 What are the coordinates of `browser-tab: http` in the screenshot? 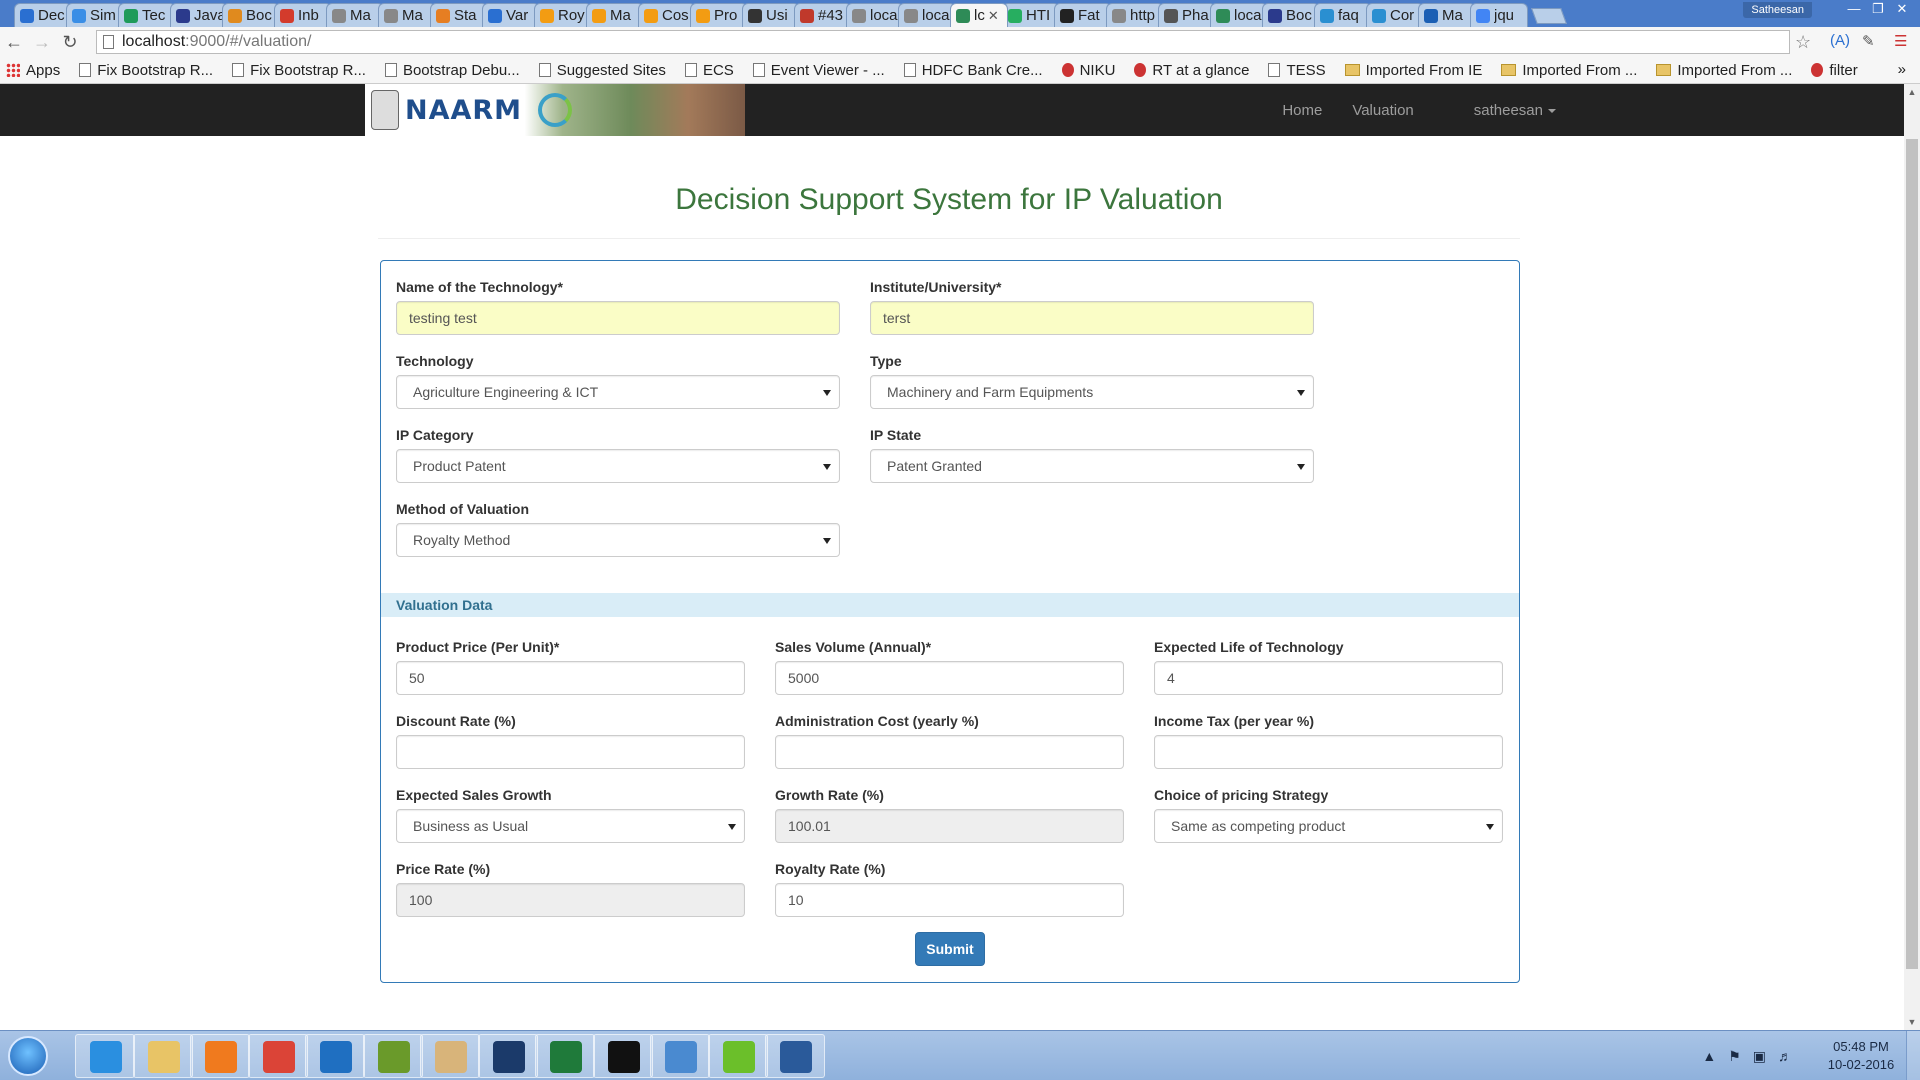 It's located at (1135, 15).